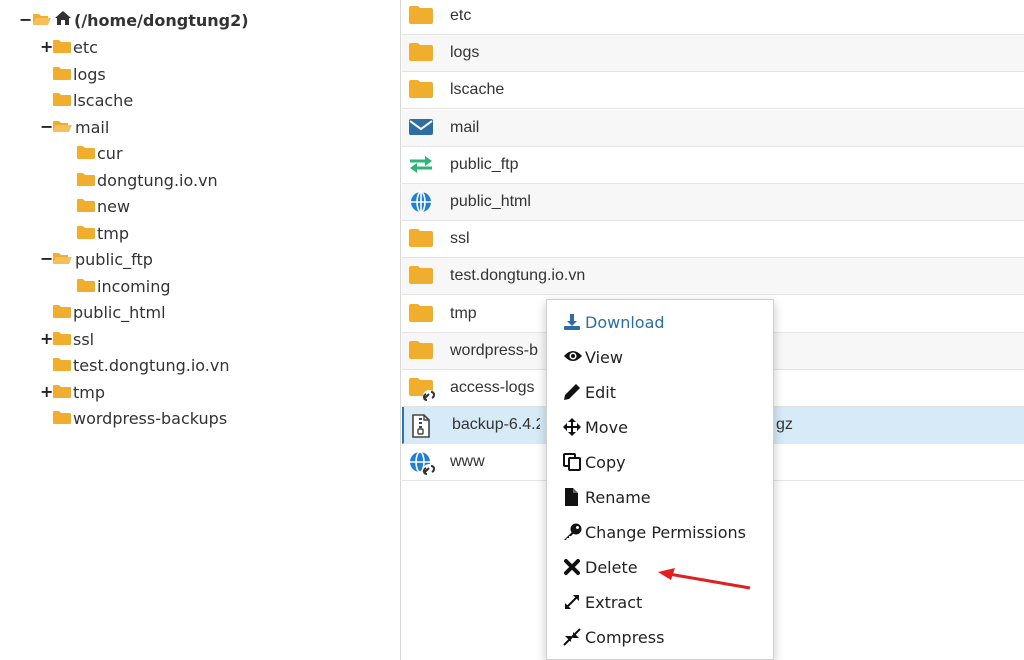  I want to click on file-name: test.dongtung.io.vn, so click(518, 276).